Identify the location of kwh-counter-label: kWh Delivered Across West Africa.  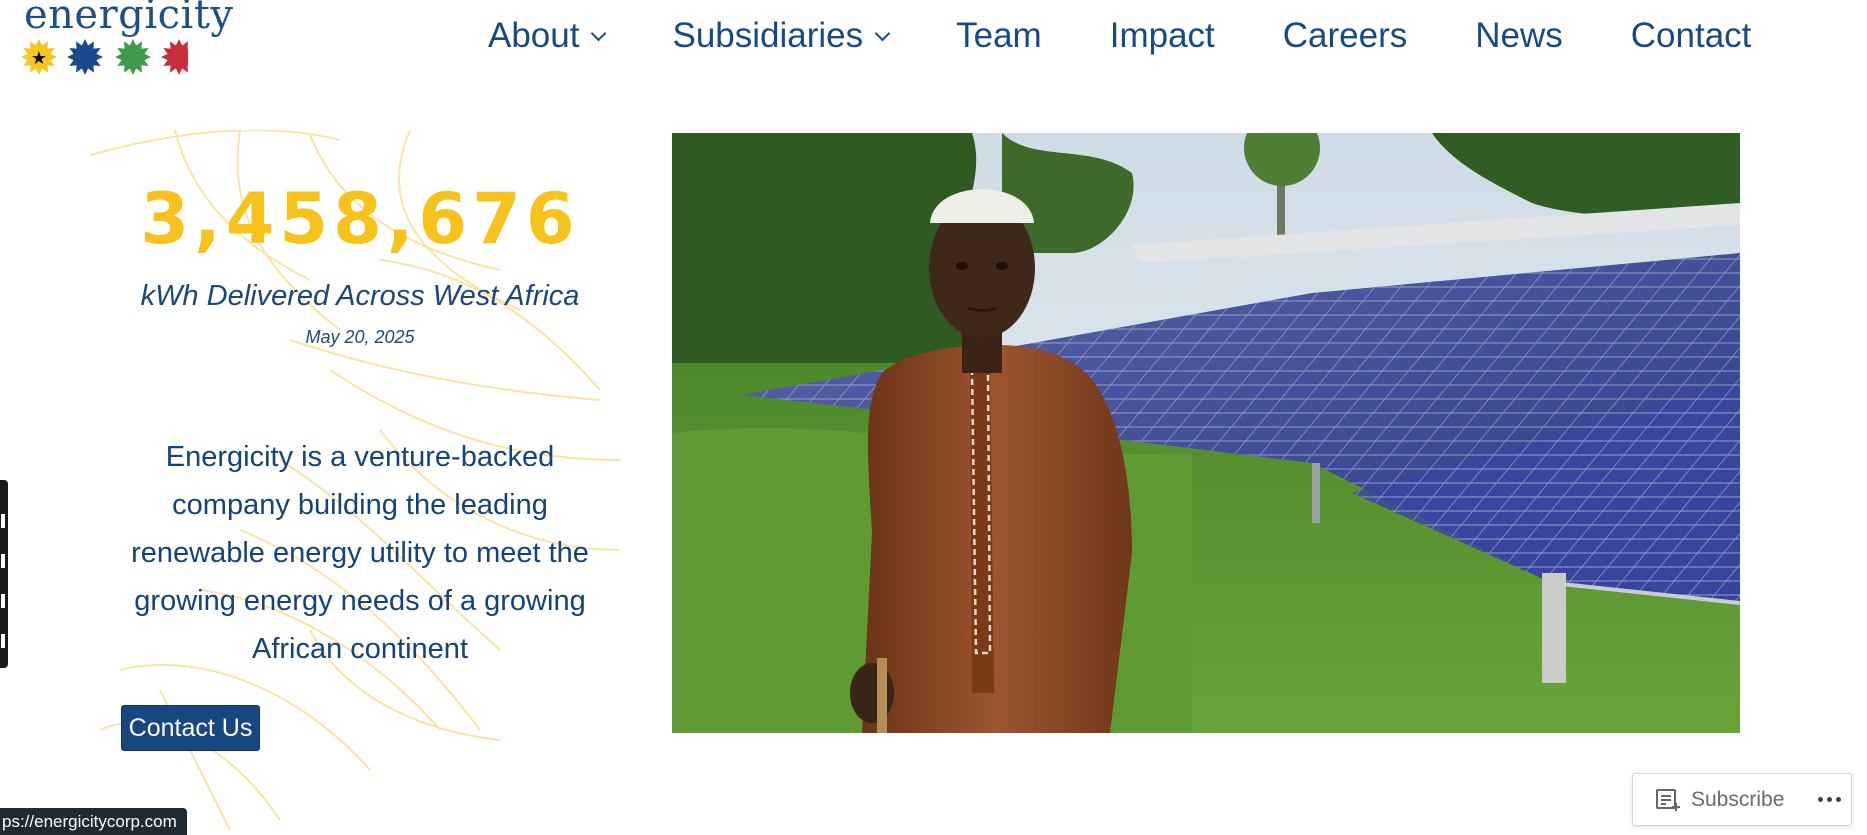
(360, 296).